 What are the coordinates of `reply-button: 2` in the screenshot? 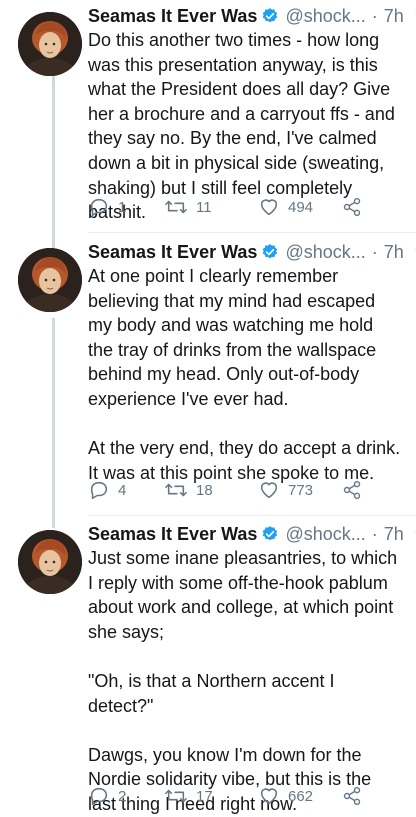 It's located at (107, 796).